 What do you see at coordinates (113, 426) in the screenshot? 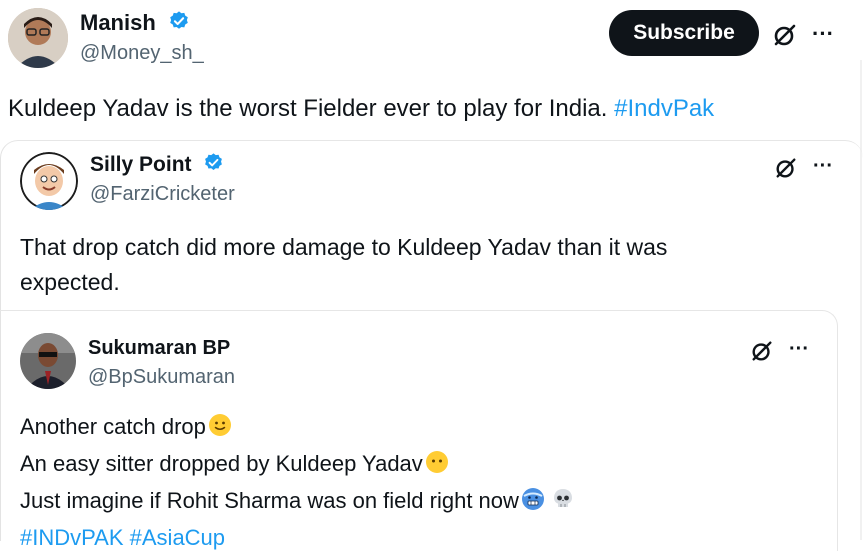
I see `quote2-line1-text: Another catch drop` at bounding box center [113, 426].